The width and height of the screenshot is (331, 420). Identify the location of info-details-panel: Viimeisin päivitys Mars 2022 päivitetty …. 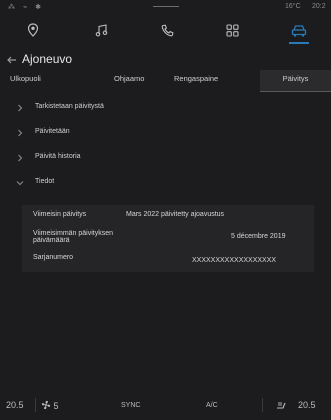
(168, 238).